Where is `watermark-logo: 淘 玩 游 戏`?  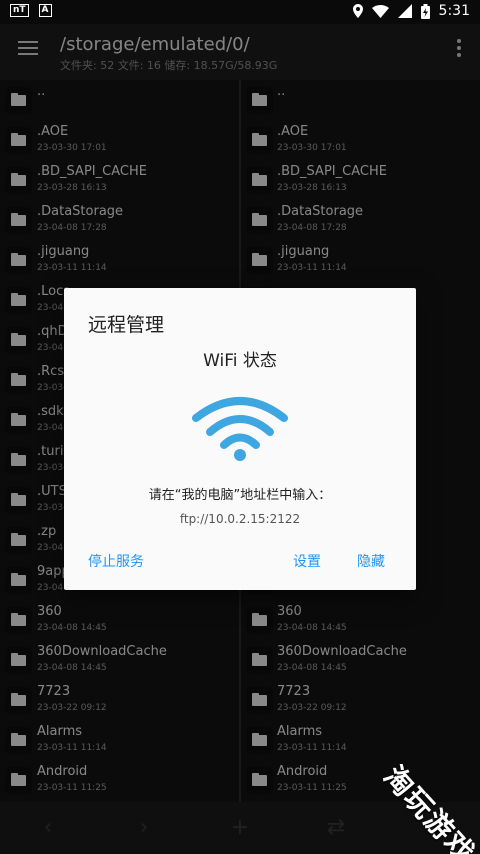 watermark-logo: 淘 玩 游 戏 is located at coordinates (428, 807).